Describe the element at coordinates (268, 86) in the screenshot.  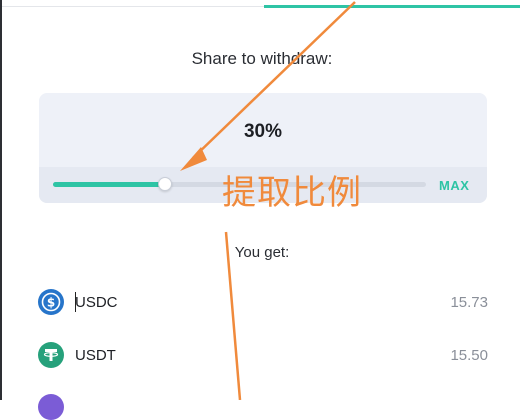
I see `arrow-to-slider` at that location.